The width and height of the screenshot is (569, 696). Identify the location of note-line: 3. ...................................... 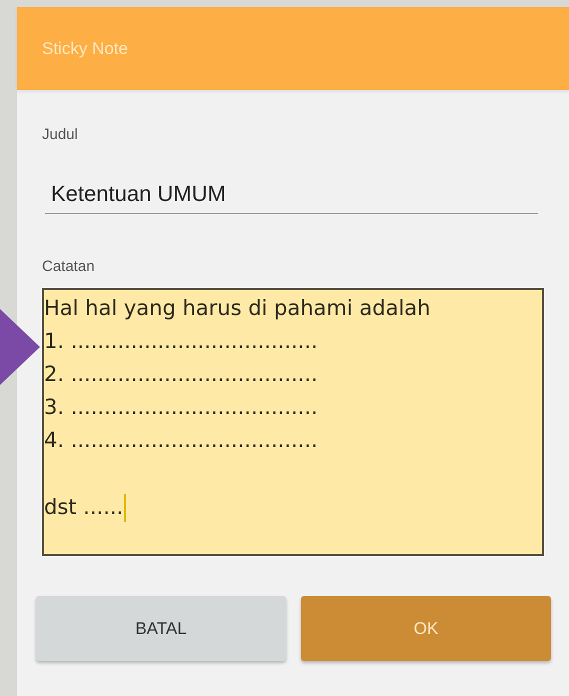
(181, 407).